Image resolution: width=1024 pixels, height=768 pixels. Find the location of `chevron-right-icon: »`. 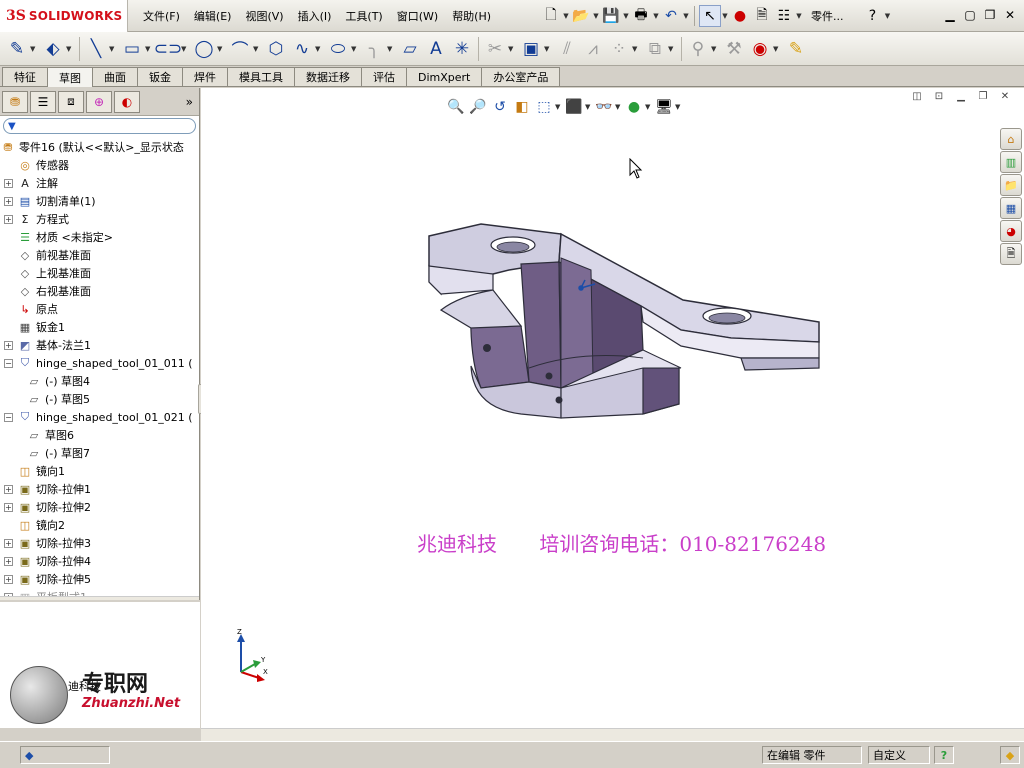

chevron-right-icon: » is located at coordinates (189, 102).